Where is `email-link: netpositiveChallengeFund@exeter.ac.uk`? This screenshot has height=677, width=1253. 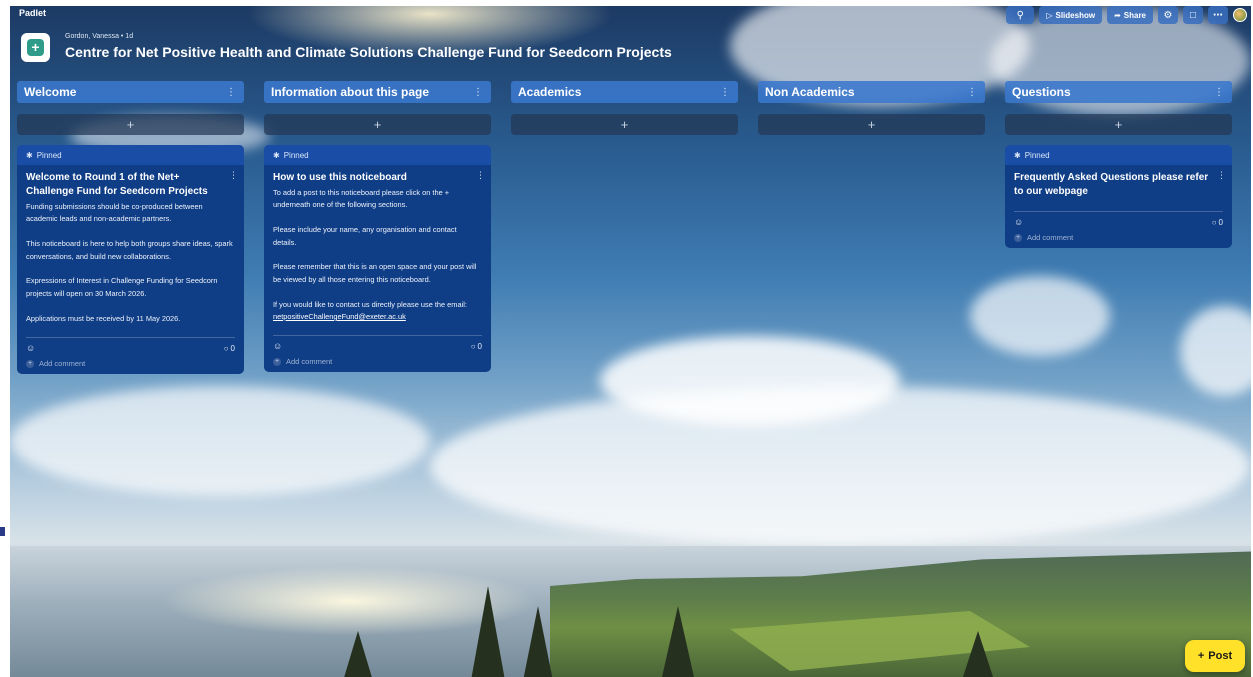
email-link: netpositiveChallengeFund@exeter.ac.uk is located at coordinates (339, 316).